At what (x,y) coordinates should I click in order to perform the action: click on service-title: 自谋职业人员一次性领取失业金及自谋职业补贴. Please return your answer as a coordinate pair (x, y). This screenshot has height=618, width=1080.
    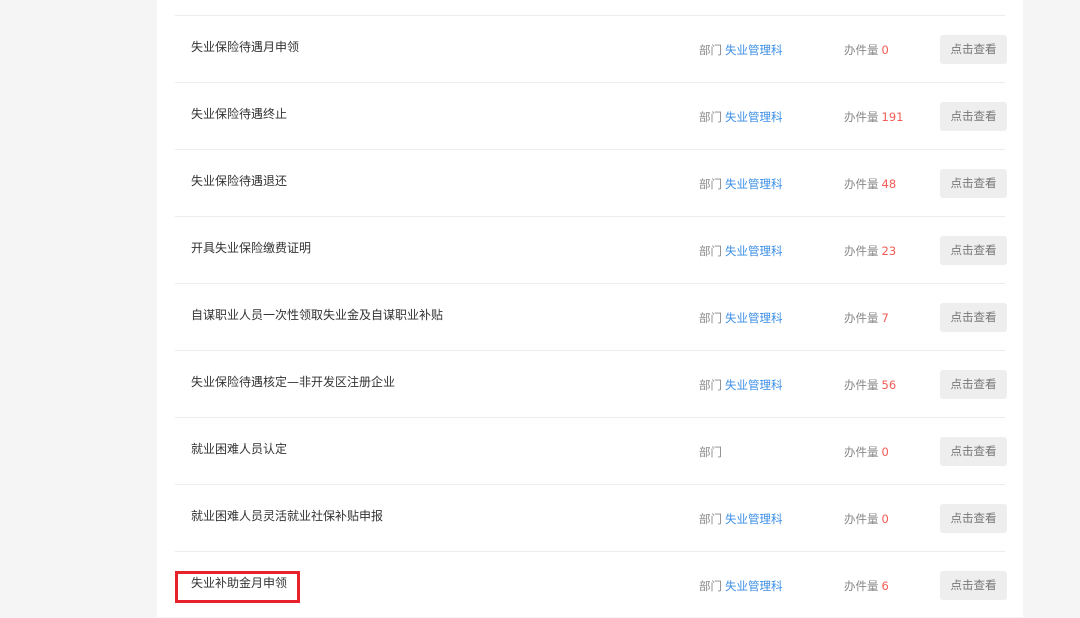
    Looking at the image, I should click on (317, 315).